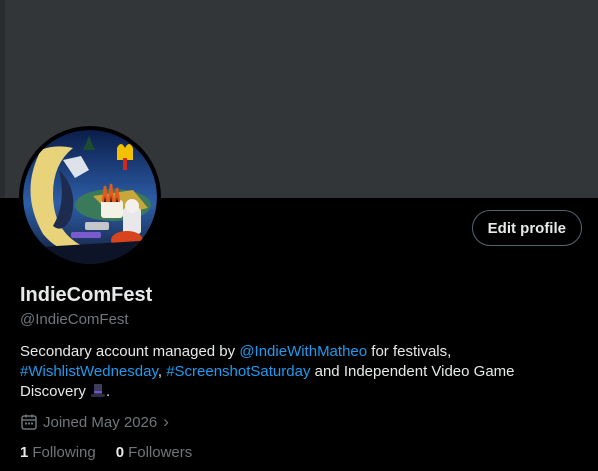 The width and height of the screenshot is (598, 471). I want to click on follow-stats: 1 Following 0 Followers, so click(116, 452).